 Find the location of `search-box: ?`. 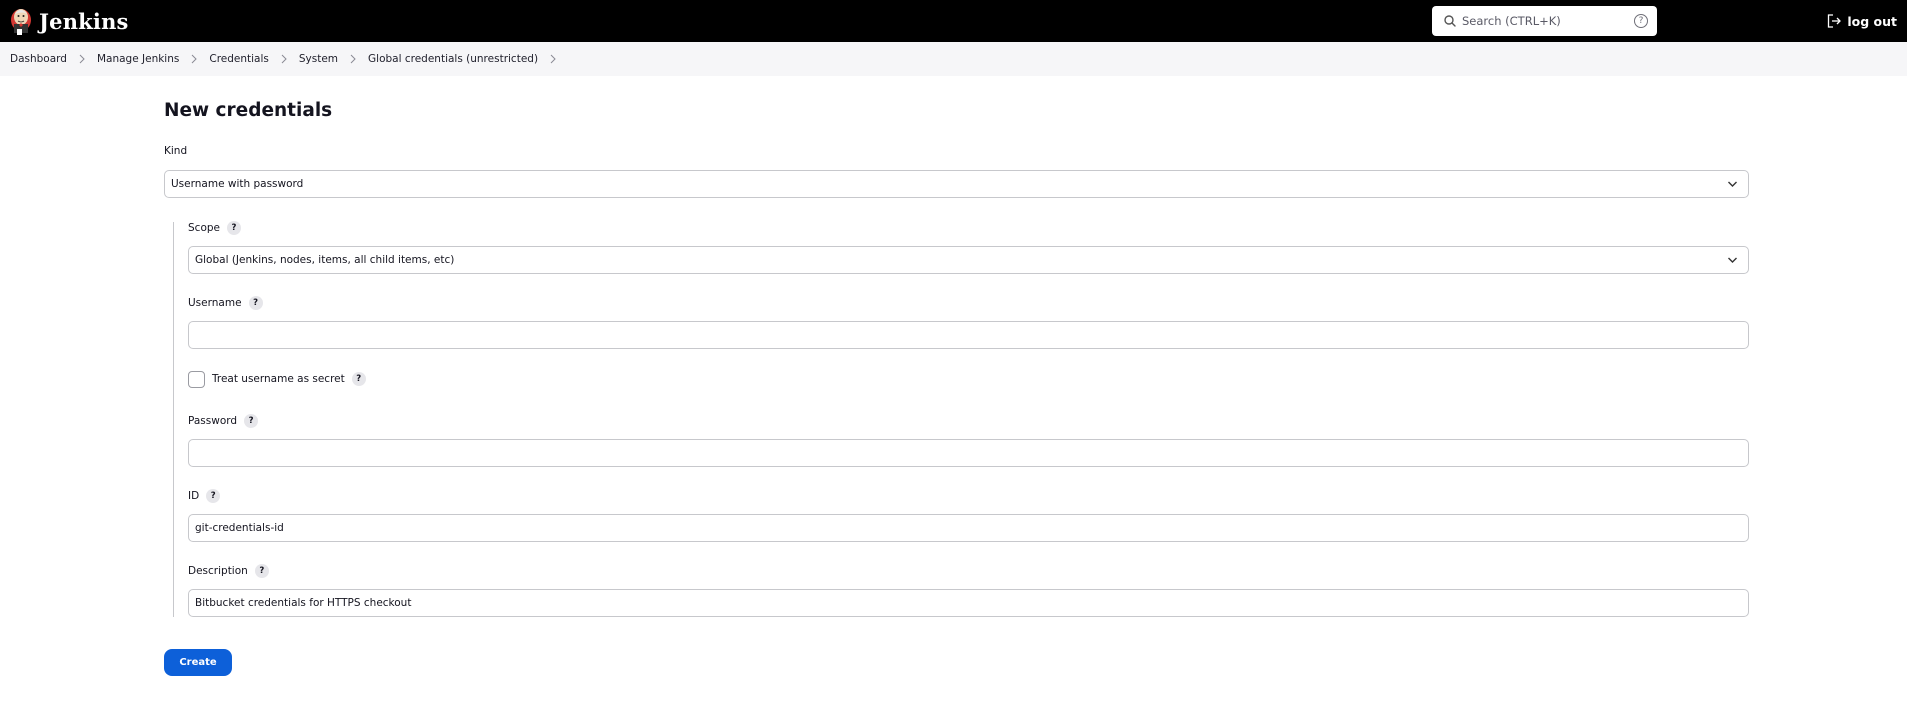

search-box: ? is located at coordinates (1544, 21).